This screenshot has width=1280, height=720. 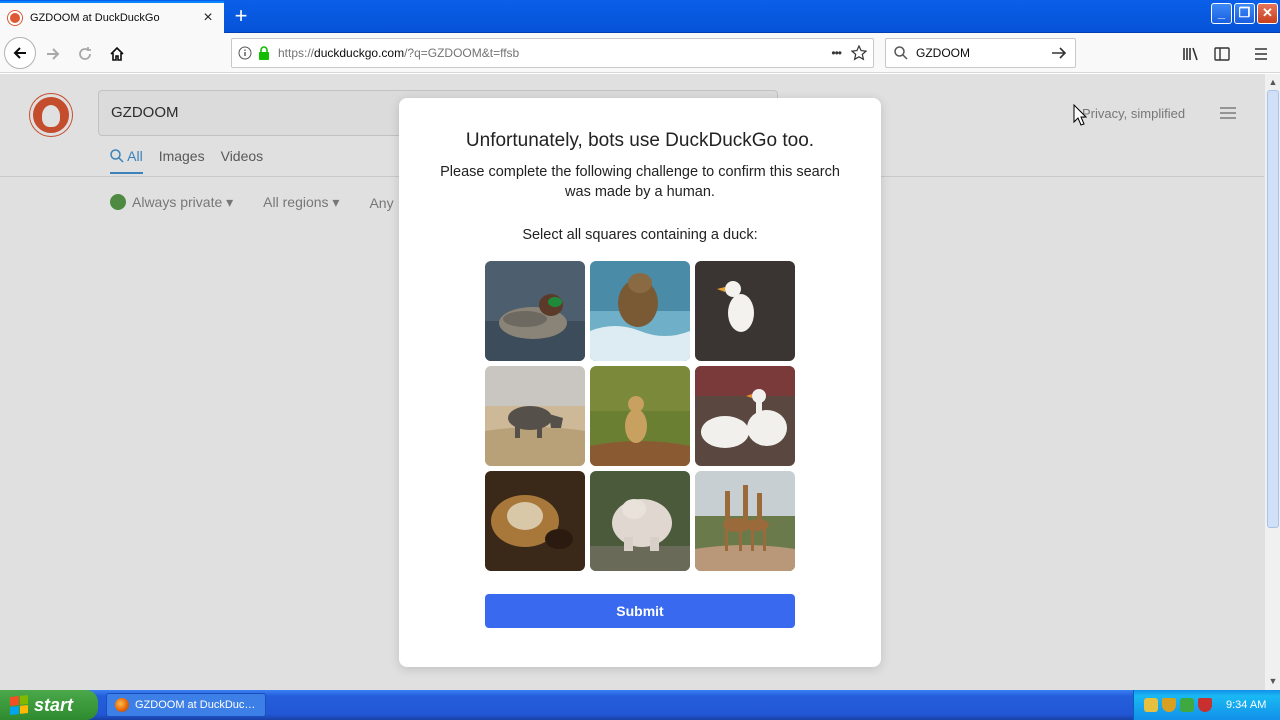 I want to click on hamburger-menu-icon, so click(x=1261, y=54).